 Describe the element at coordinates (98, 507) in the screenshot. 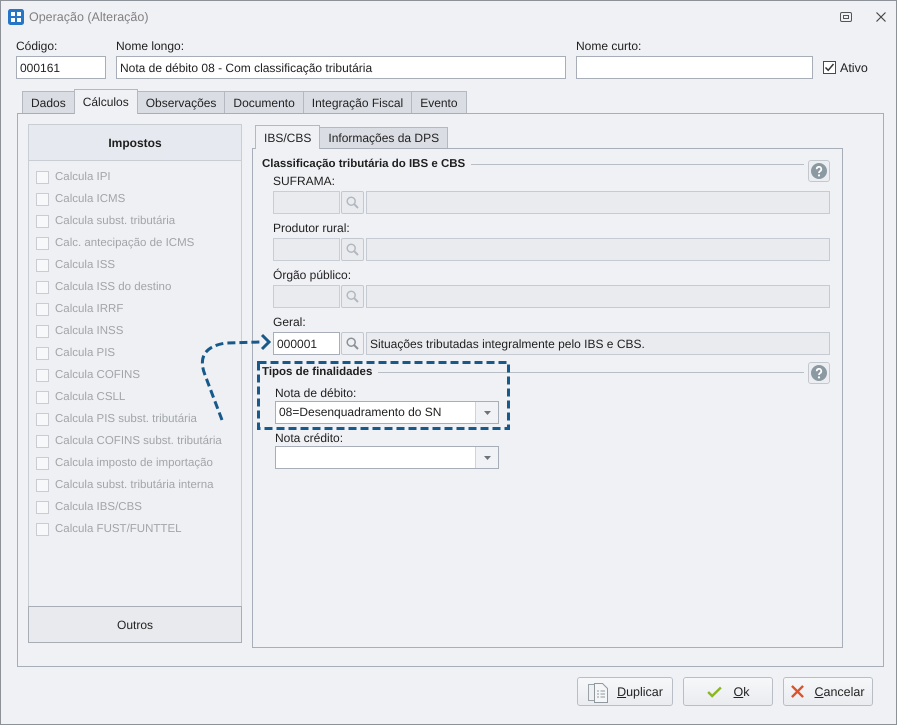

I see `checkbox-label: Calcula IBS/CBS` at that location.